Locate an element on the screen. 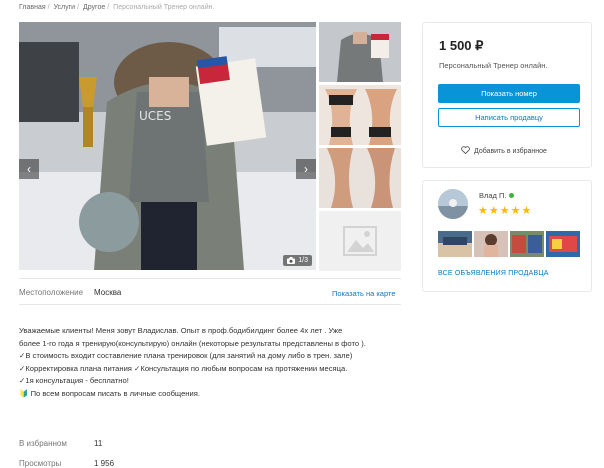 The image size is (604, 468). avatar is located at coordinates (453, 204).